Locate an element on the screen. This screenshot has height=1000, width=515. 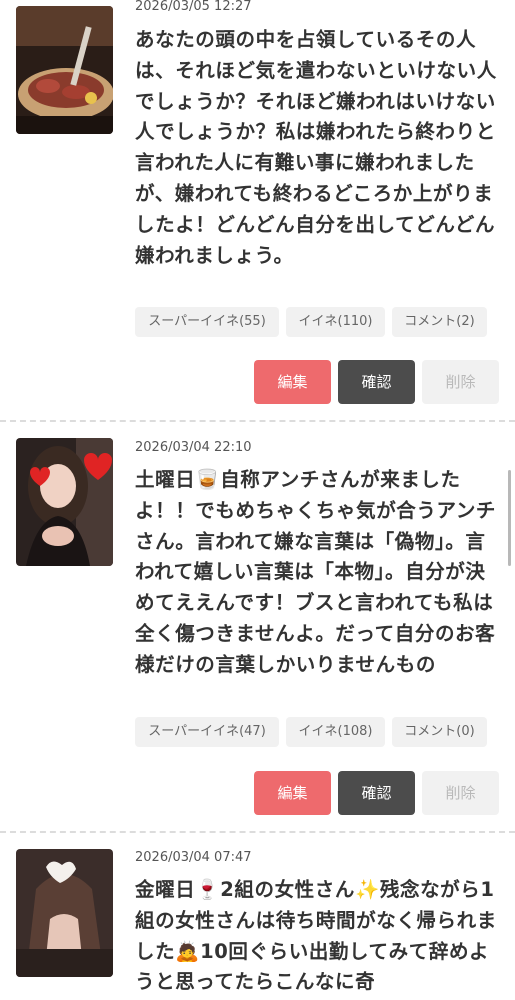
wine-glass-icon: 🍷 is located at coordinates (208, 889).